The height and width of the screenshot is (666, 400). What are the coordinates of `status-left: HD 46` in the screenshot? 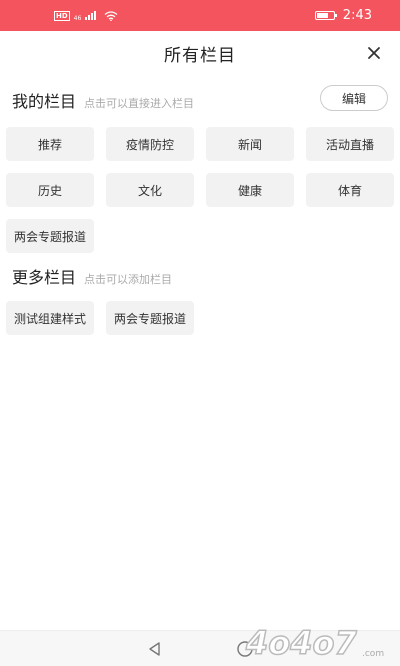 It's located at (86, 15).